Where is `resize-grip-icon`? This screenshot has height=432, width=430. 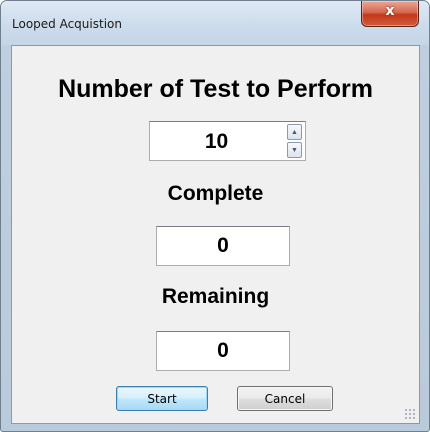 resize-grip-icon is located at coordinates (410, 414).